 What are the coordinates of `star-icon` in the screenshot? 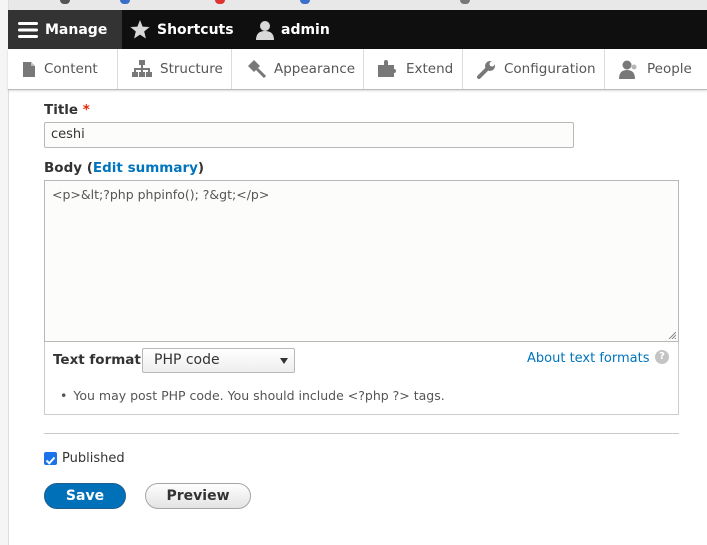 It's located at (140, 29).